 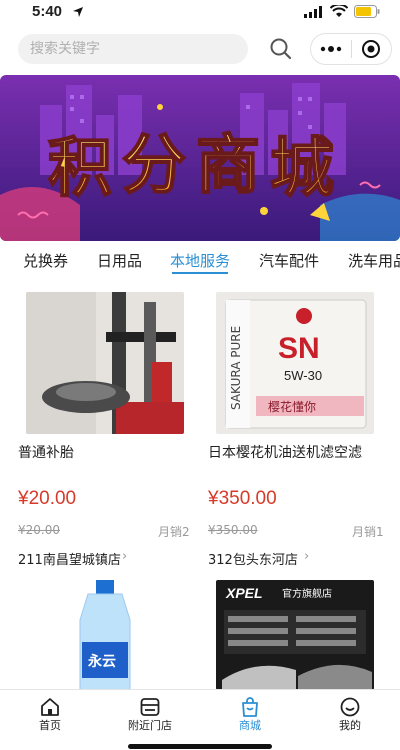 I want to click on signal-icon, so click(x=313, y=11).